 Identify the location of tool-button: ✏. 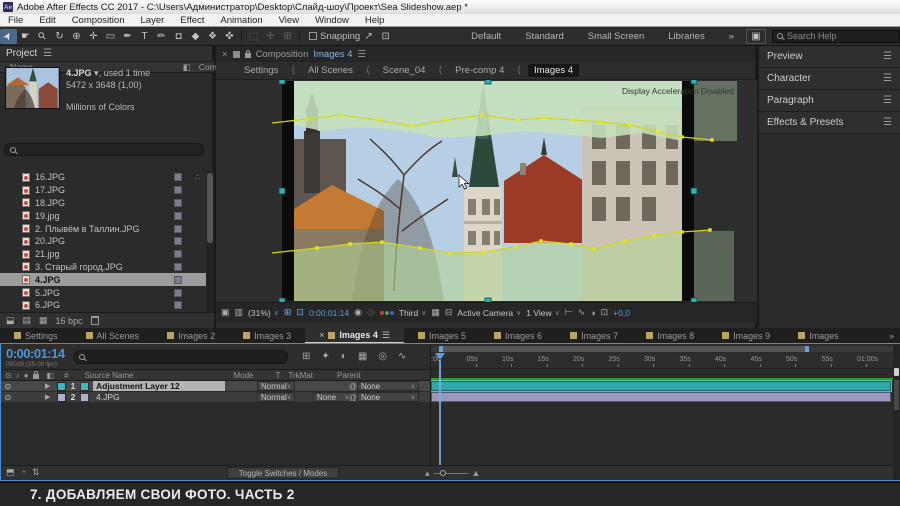
(161, 36).